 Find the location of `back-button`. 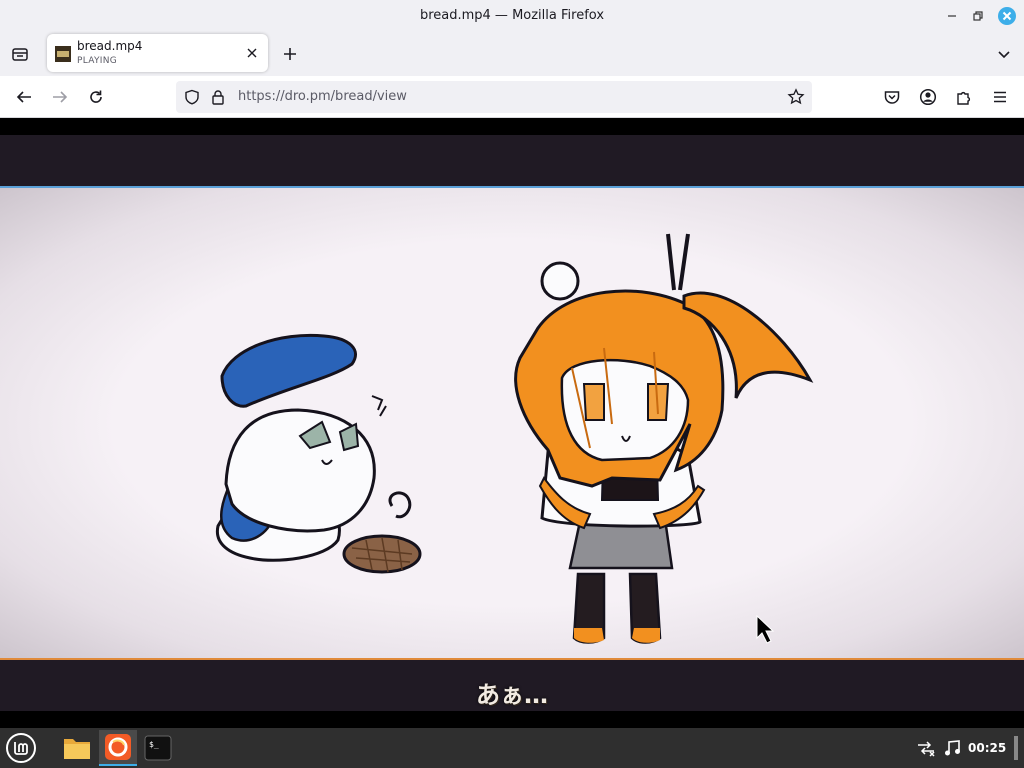

back-button is located at coordinates (24, 97).